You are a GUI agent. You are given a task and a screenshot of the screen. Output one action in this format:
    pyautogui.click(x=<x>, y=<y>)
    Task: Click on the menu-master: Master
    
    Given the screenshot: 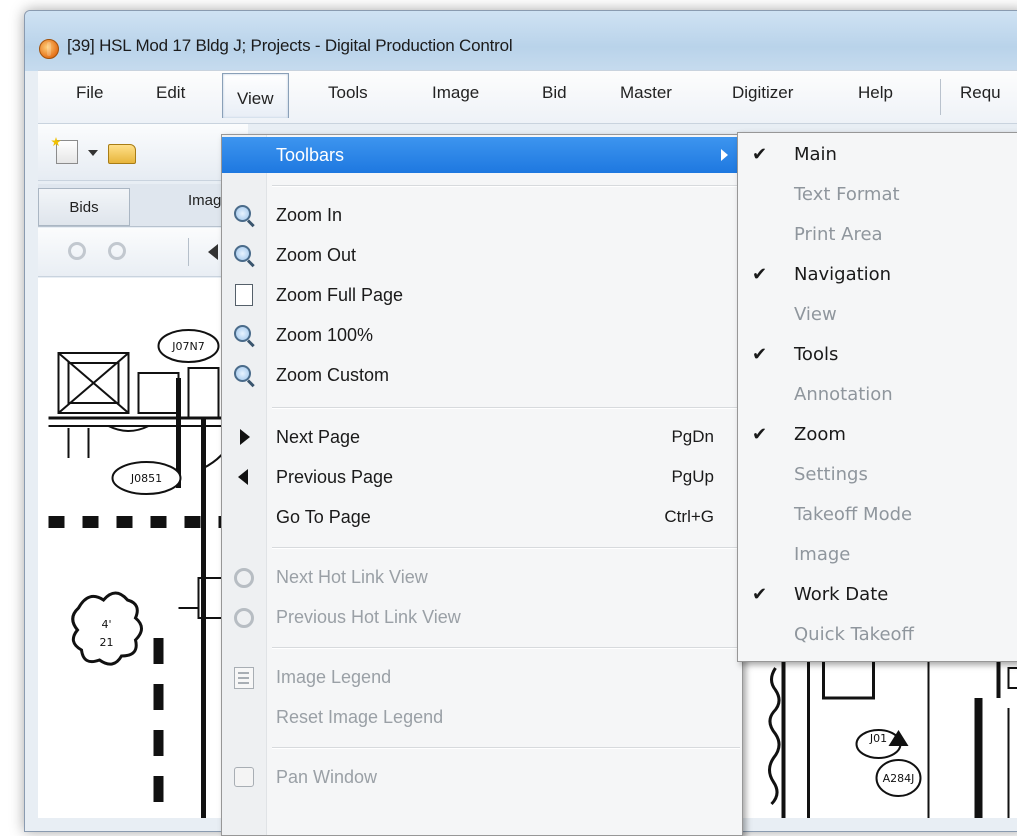 What is the action you would take?
    pyautogui.click(x=646, y=93)
    